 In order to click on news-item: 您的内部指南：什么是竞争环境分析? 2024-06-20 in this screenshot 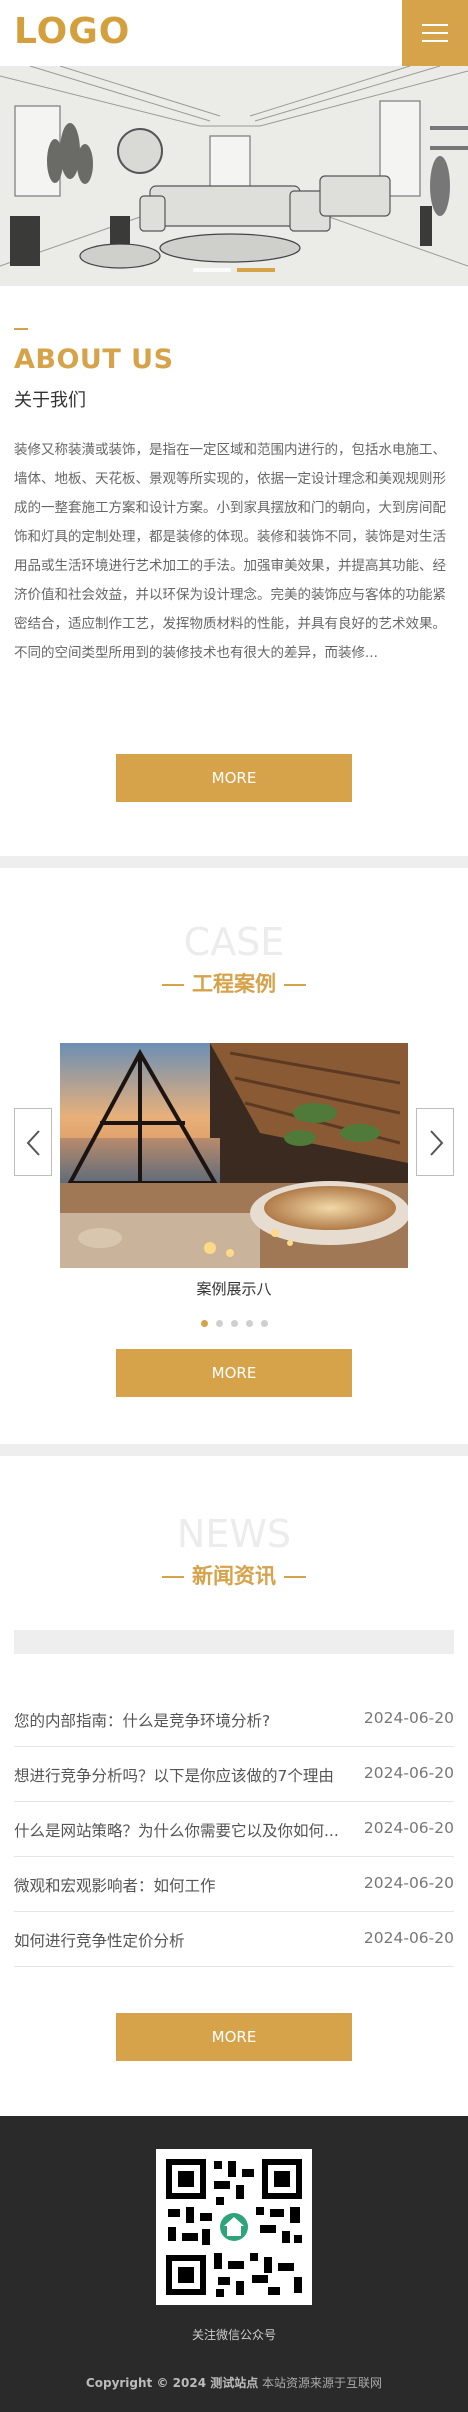, I will do `click(234, 1719)`.